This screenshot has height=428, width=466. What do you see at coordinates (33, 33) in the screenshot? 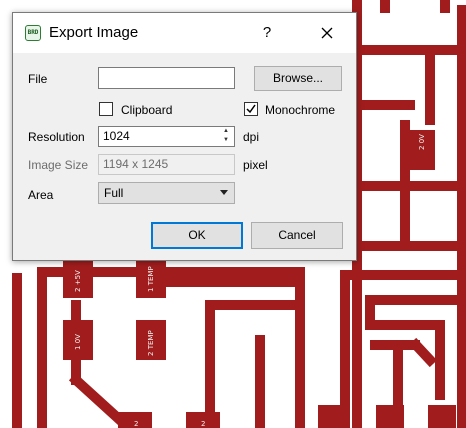
I see `app-icon: BRD` at bounding box center [33, 33].